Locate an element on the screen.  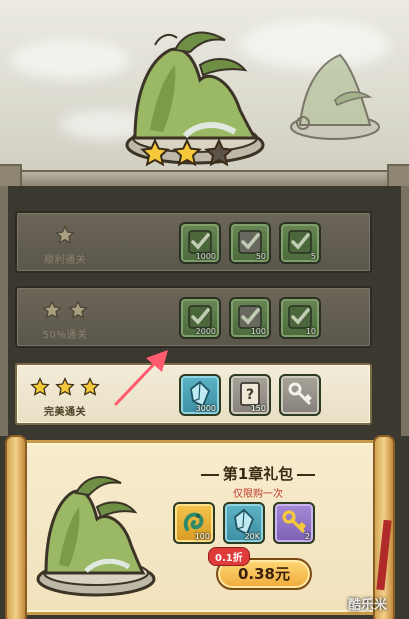
reward-item: 50 is located at coordinates (250, 243).